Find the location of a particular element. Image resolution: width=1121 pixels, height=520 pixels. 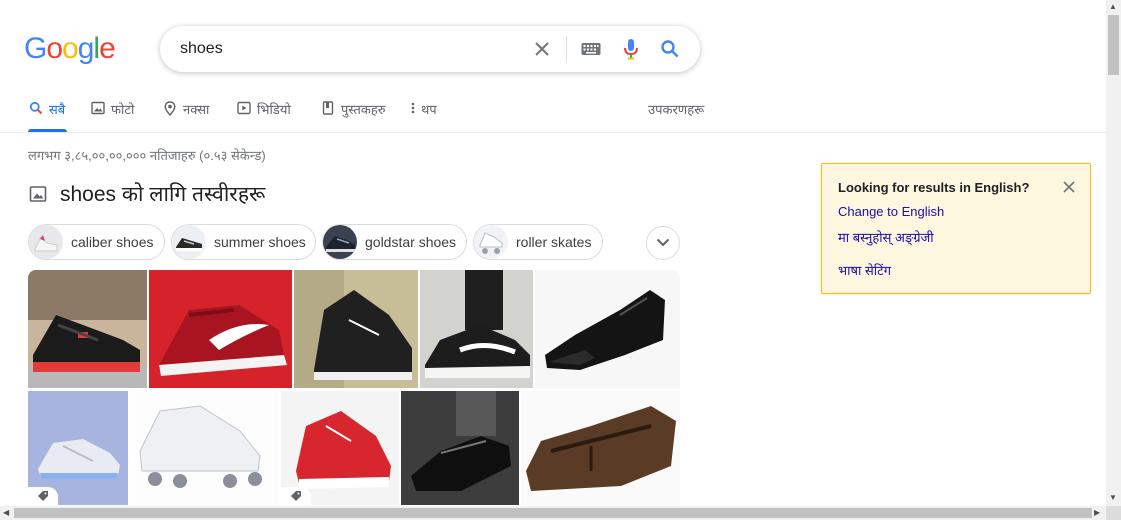

book-icon is located at coordinates (328, 108).